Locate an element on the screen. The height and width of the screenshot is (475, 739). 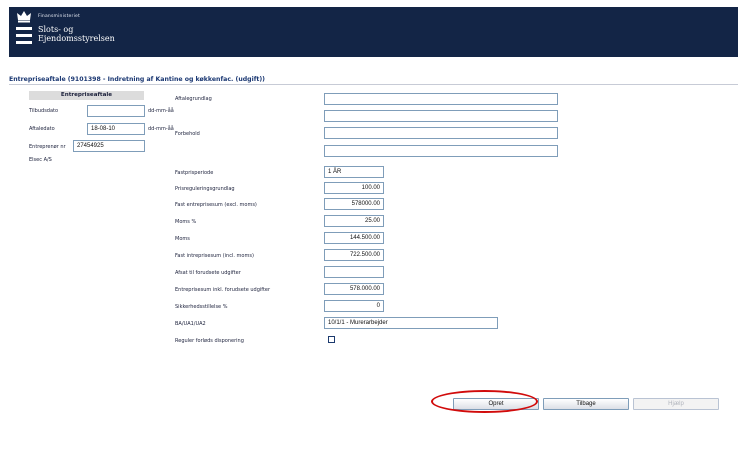
agency-line-2: Ejendomsstyrelsen is located at coordinates (76, 38).